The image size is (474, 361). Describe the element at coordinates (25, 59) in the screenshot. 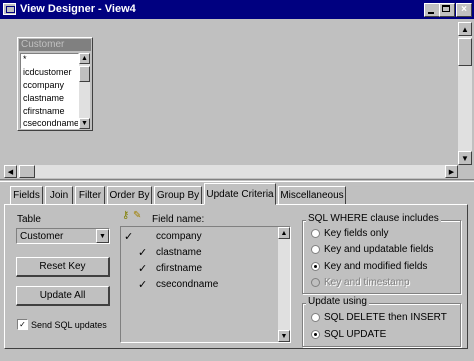

I see `table-field-item: *` at that location.